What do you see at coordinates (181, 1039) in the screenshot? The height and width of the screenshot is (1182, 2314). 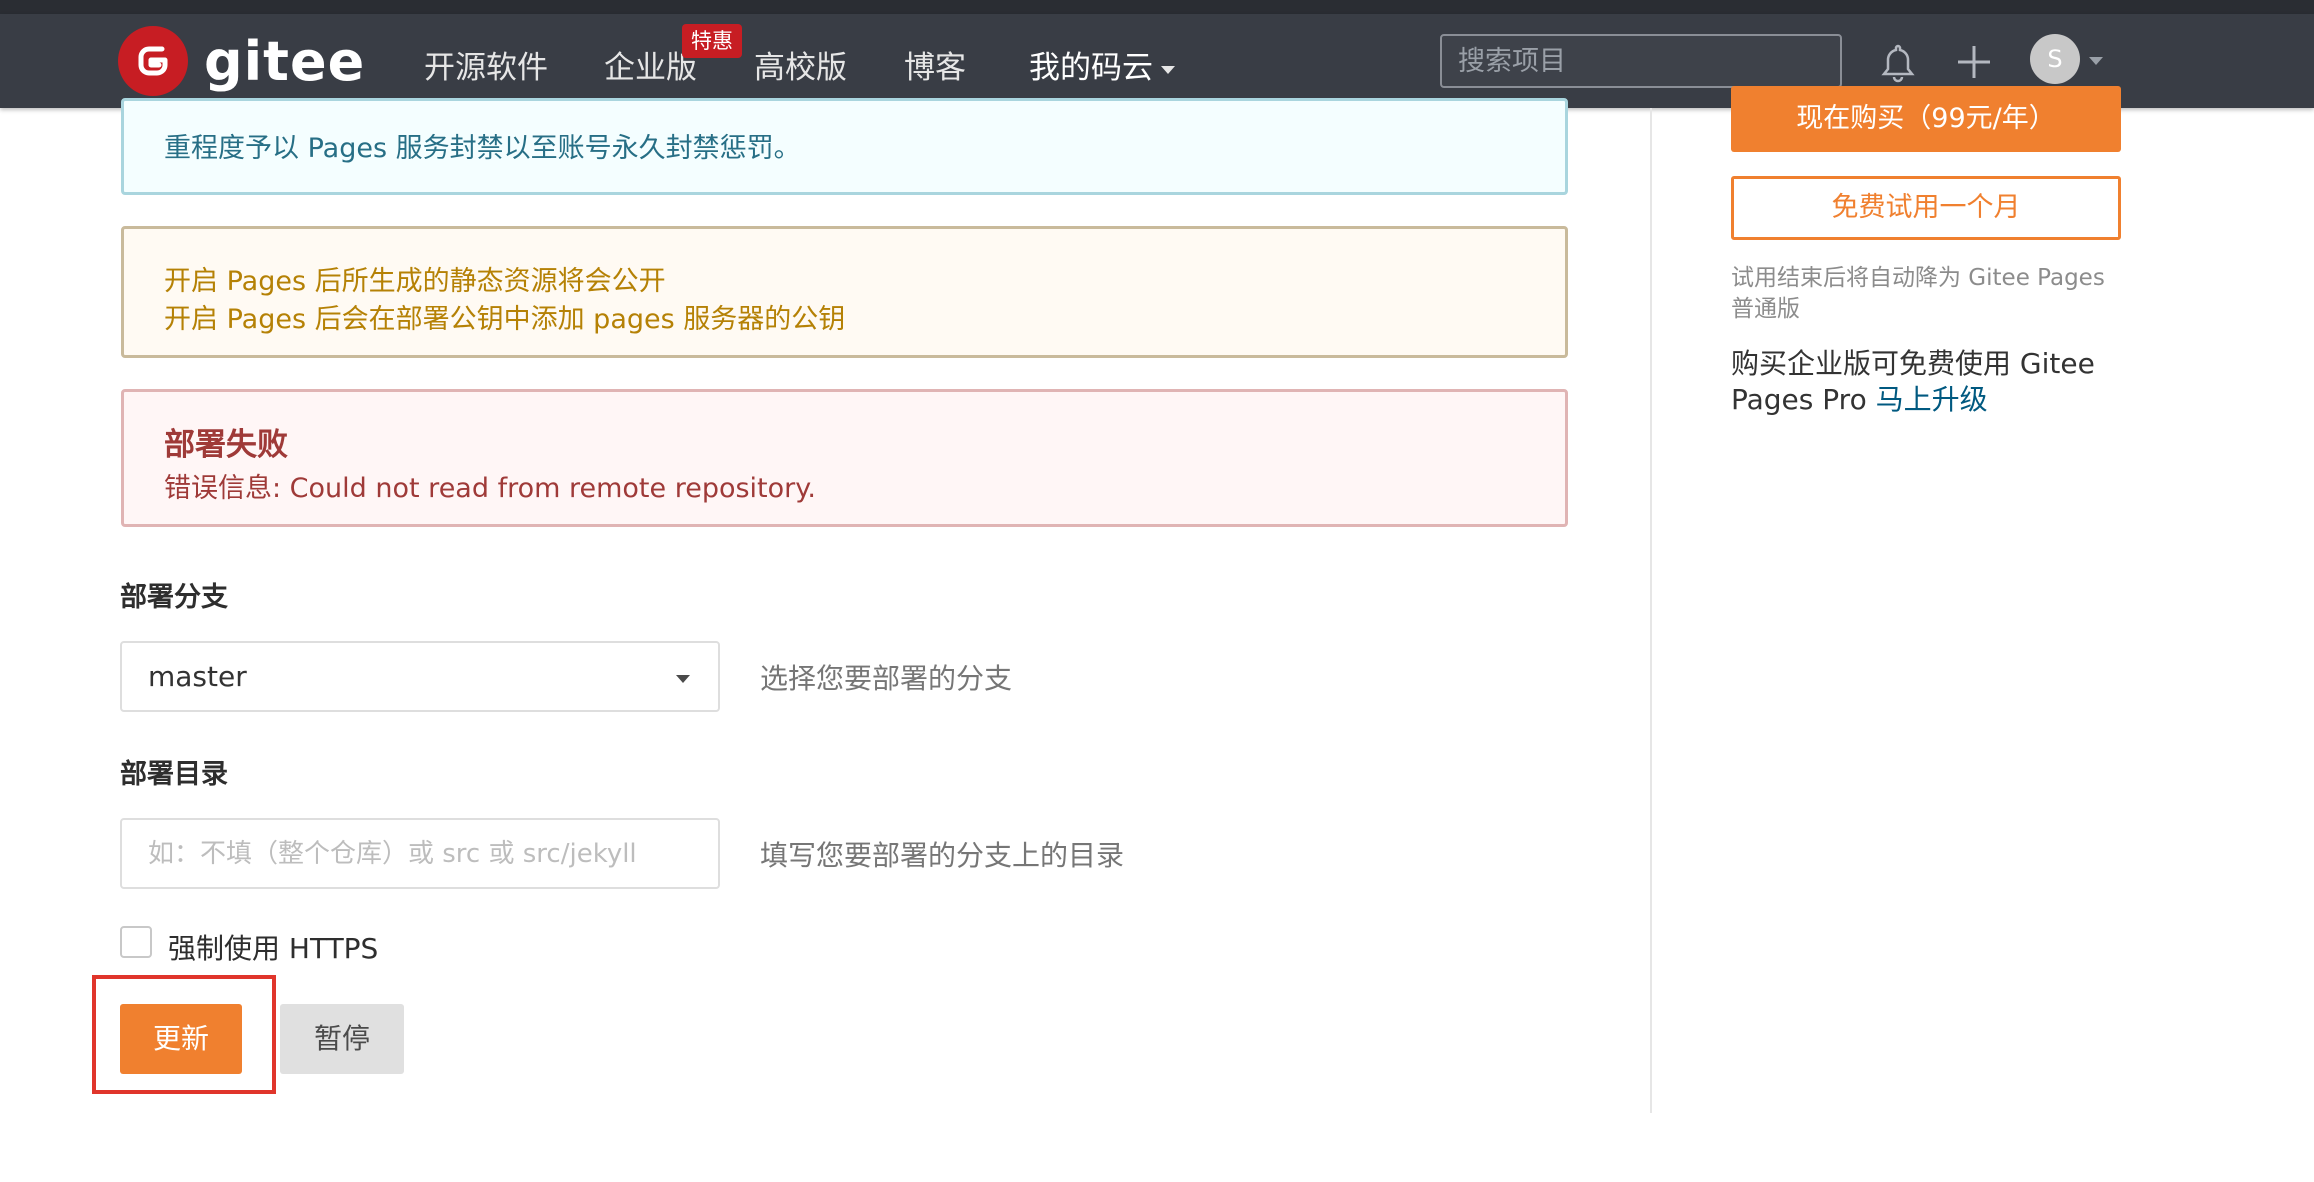 I see `update-button: 更新` at bounding box center [181, 1039].